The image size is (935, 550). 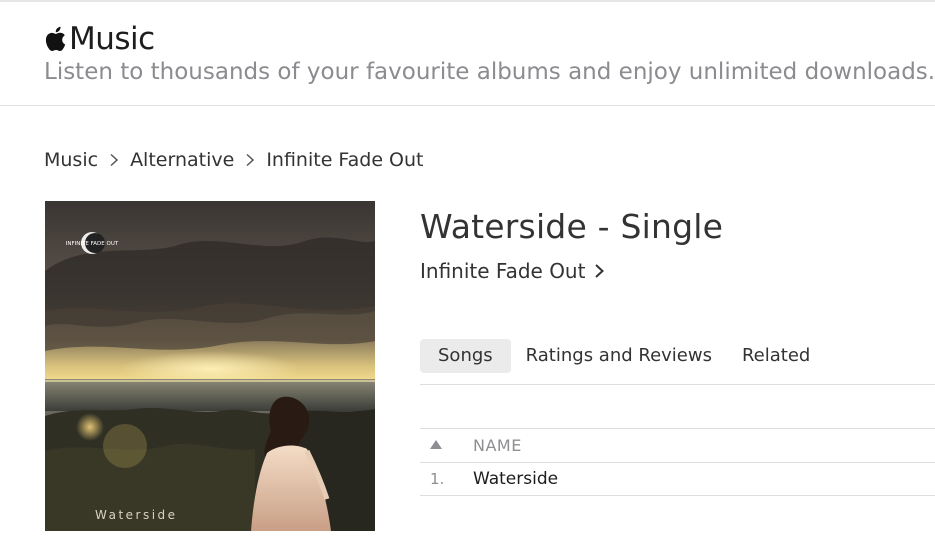 I want to click on artwork-caption: Waterside, so click(x=136, y=515).